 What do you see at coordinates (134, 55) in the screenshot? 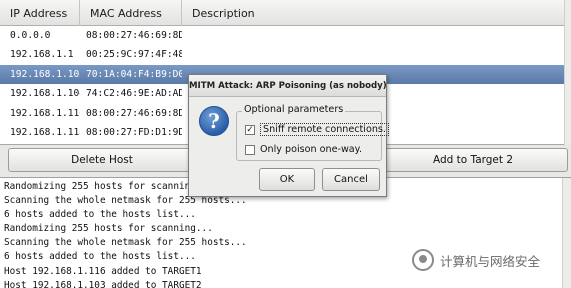
I see `mac-cell: 00:25:9C:97:4F:48` at bounding box center [134, 55].